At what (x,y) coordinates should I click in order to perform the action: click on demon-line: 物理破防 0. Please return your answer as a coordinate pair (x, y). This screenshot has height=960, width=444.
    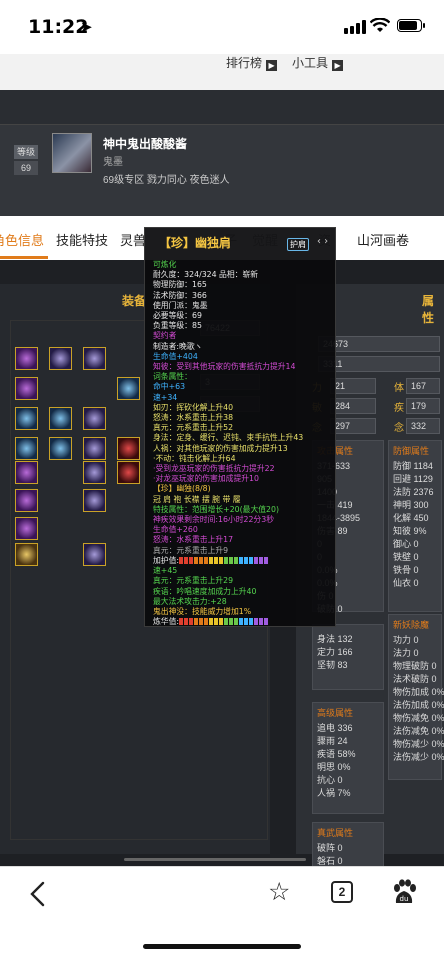
    Looking at the image, I should click on (415, 666).